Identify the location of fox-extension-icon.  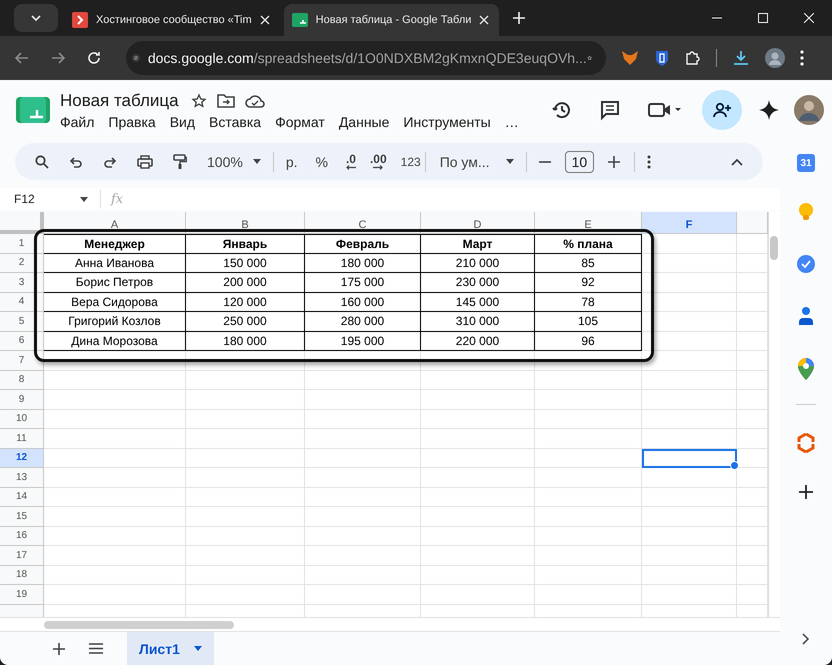
(630, 58).